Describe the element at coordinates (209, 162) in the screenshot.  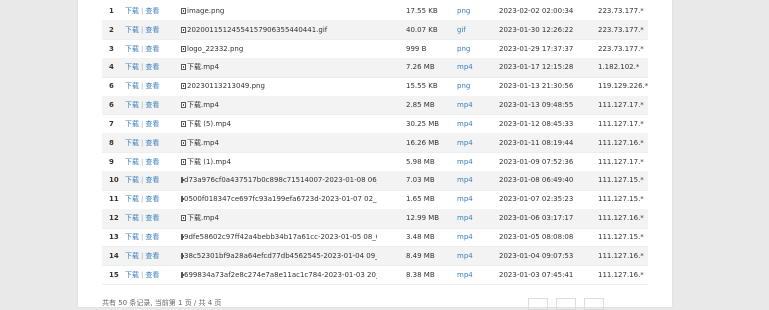
I see `file-name: 下载 (1).mp4` at that location.